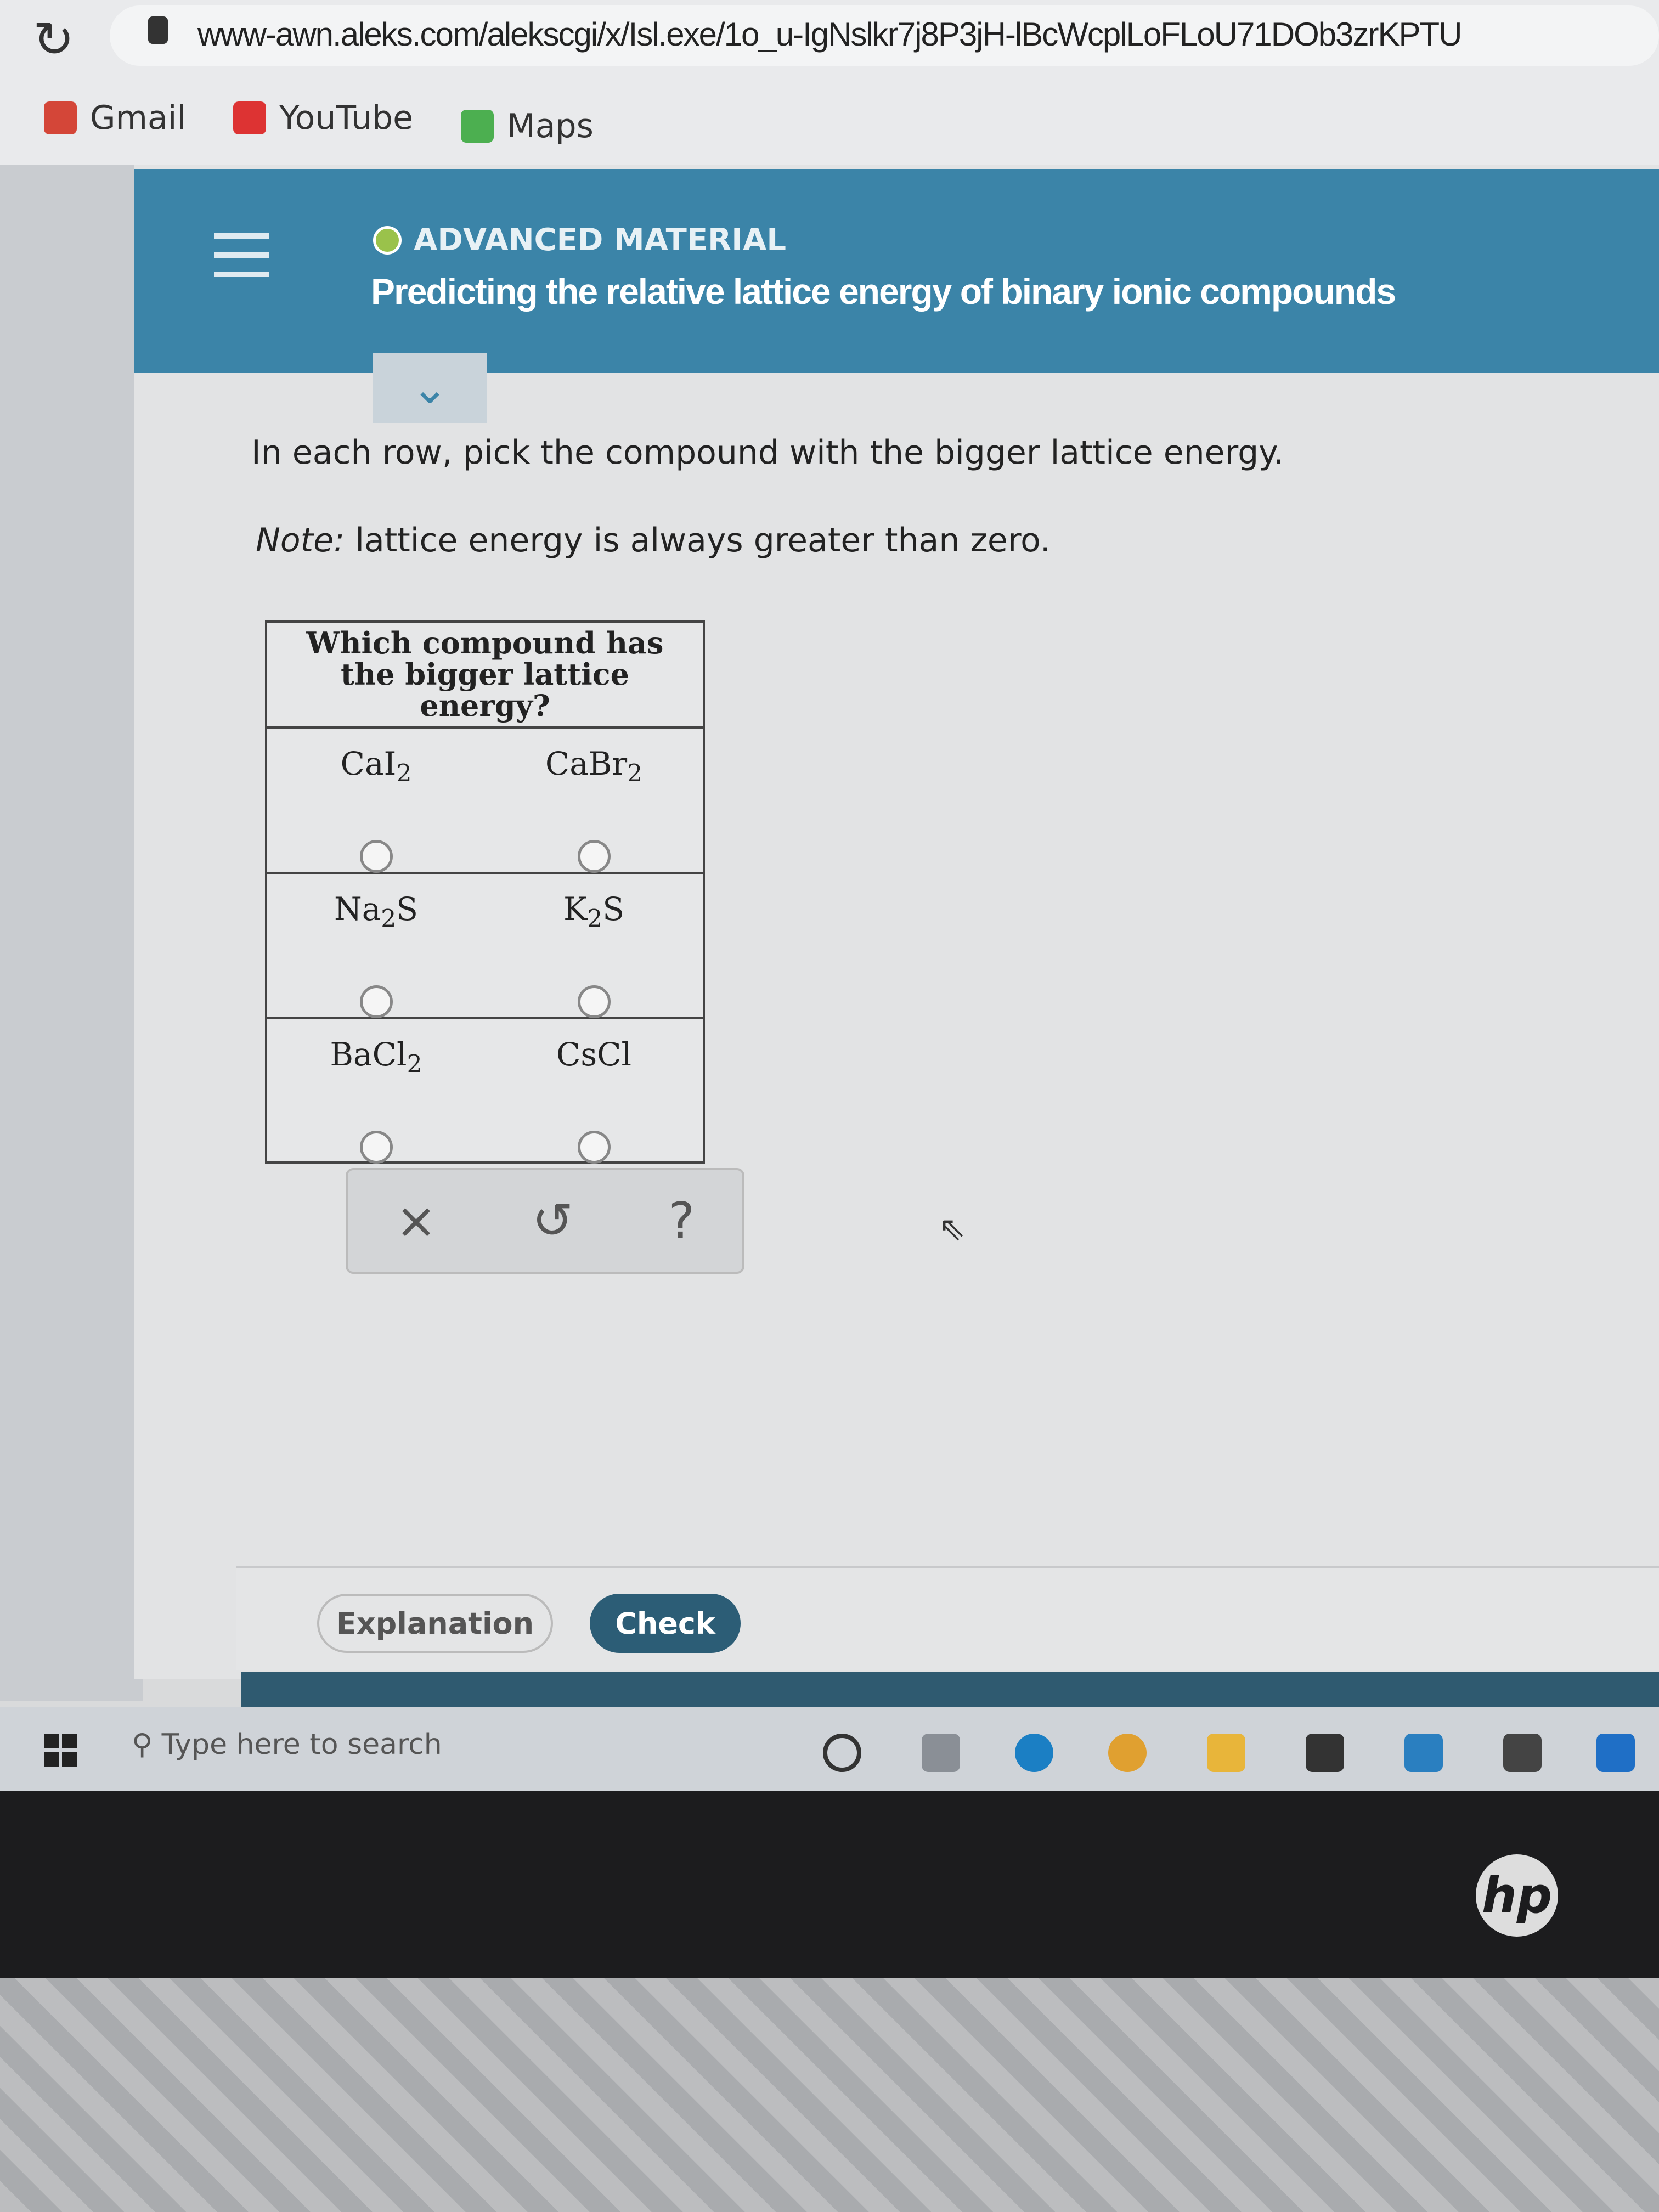 The height and width of the screenshot is (2212, 1659). What do you see at coordinates (53, 40) in the screenshot?
I see `reload-icon: ↻` at bounding box center [53, 40].